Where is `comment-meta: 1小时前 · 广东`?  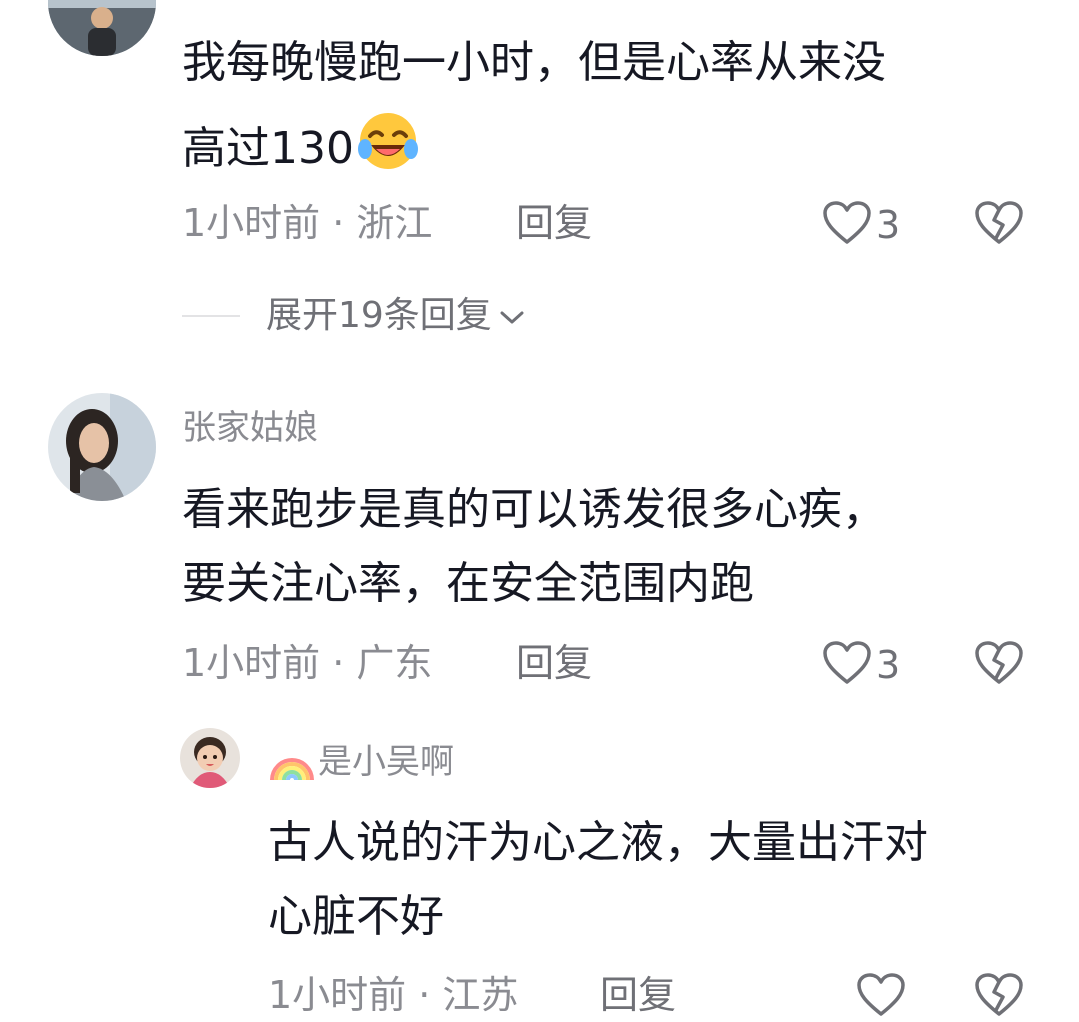 comment-meta: 1小时前 · 广东 is located at coordinates (307, 663).